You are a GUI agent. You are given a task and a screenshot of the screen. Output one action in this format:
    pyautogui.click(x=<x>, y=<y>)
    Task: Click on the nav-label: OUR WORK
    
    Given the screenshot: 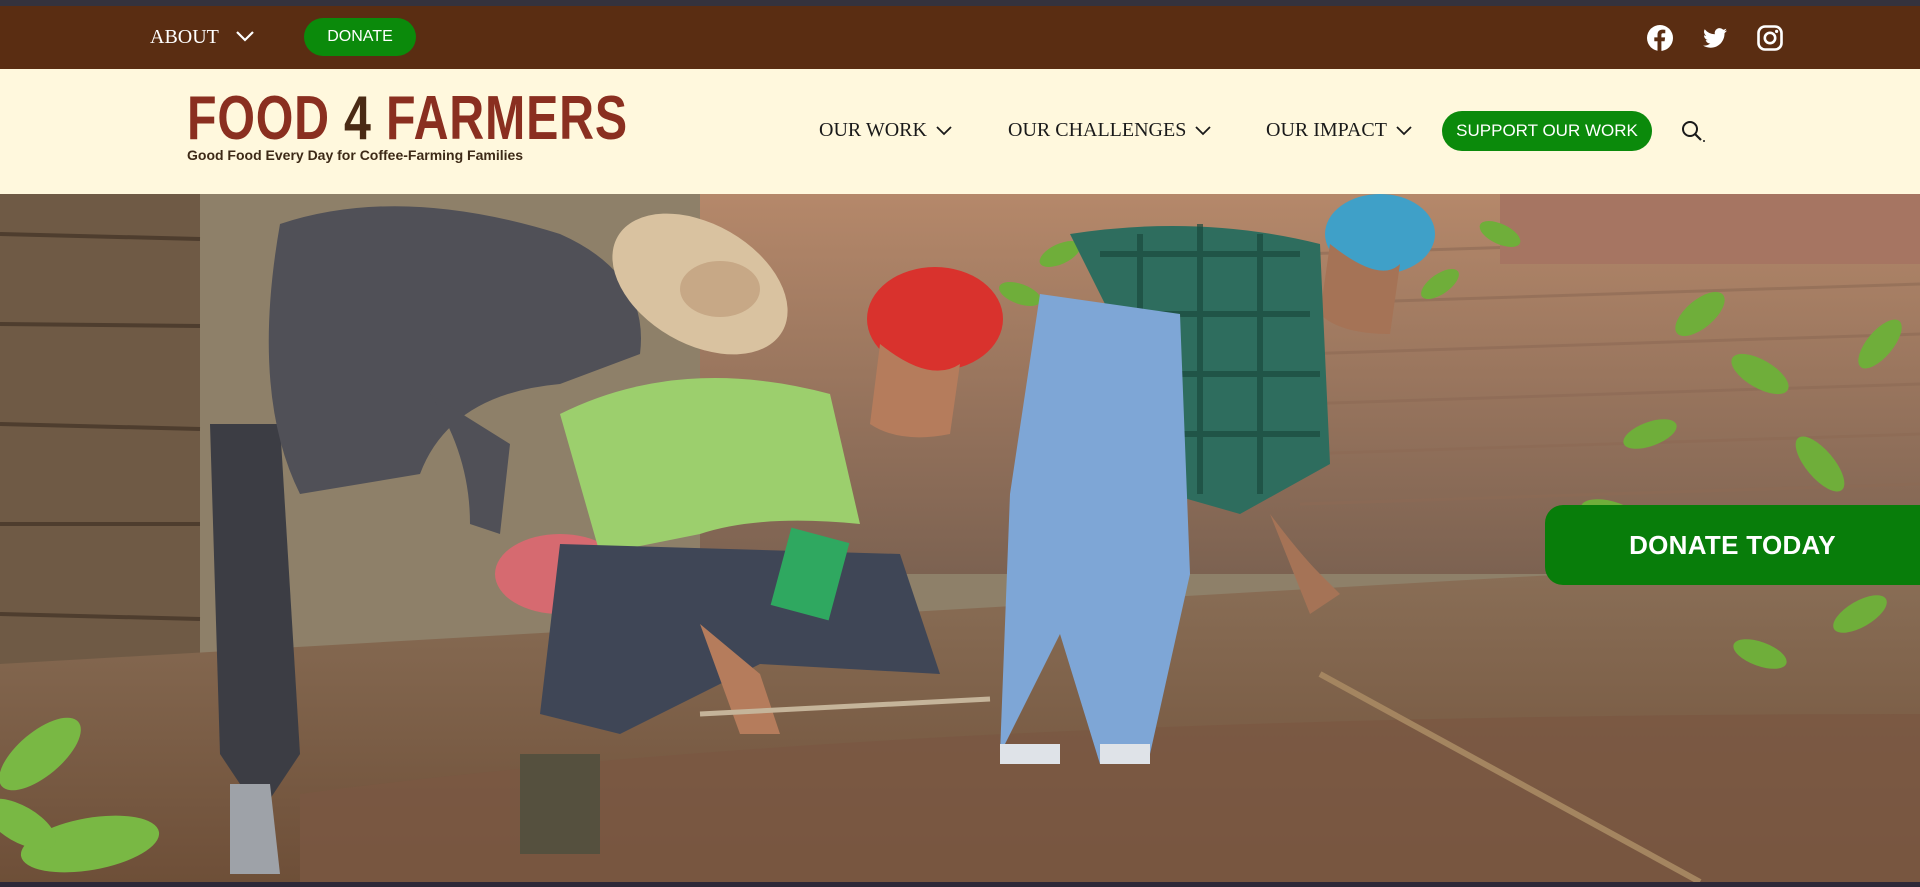 What is the action you would take?
    pyautogui.click(x=873, y=130)
    